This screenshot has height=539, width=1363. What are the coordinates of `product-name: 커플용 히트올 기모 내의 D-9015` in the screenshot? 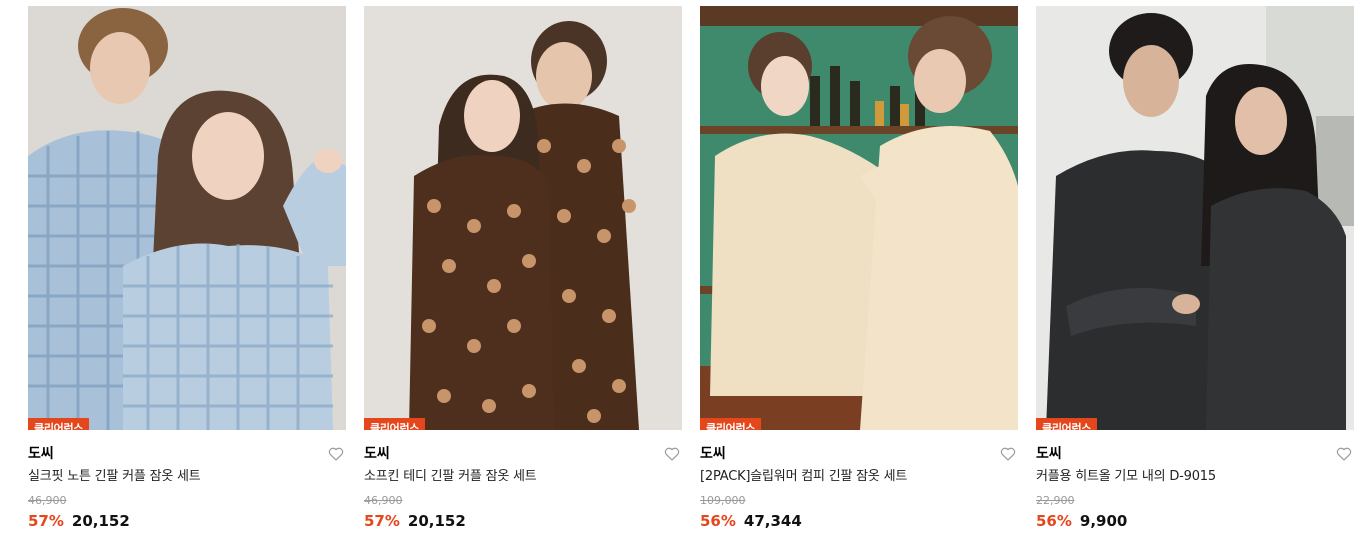 It's located at (1126, 477).